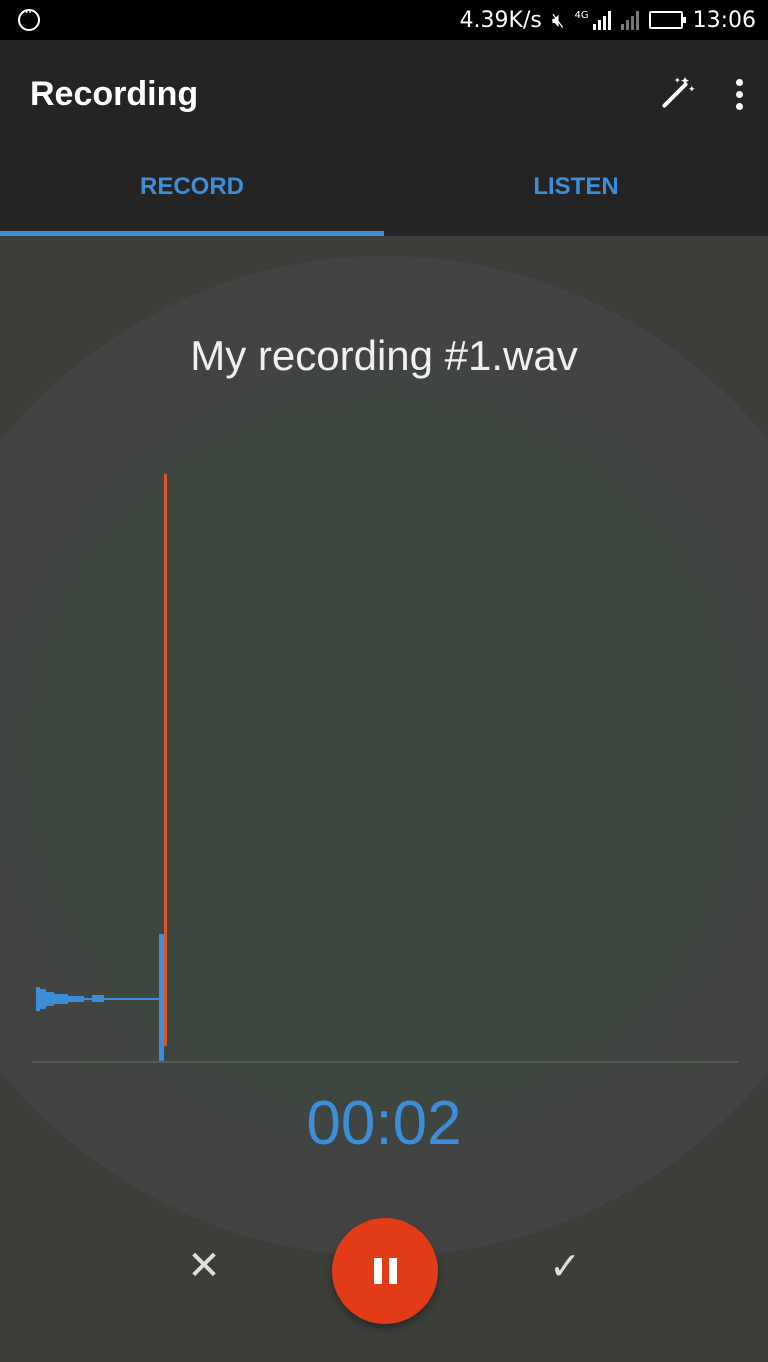  I want to click on tab-bar: RECORD LISTEN, so click(384, 192).